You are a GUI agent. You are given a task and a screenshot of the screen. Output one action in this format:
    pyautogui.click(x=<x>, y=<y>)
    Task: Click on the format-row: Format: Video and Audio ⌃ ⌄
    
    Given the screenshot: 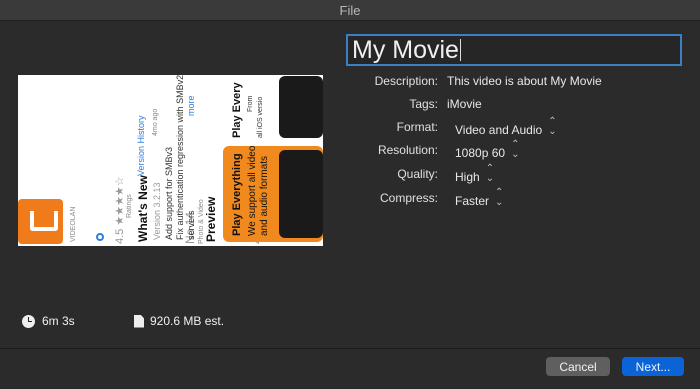 What is the action you would take?
    pyautogui.click(x=428, y=127)
    